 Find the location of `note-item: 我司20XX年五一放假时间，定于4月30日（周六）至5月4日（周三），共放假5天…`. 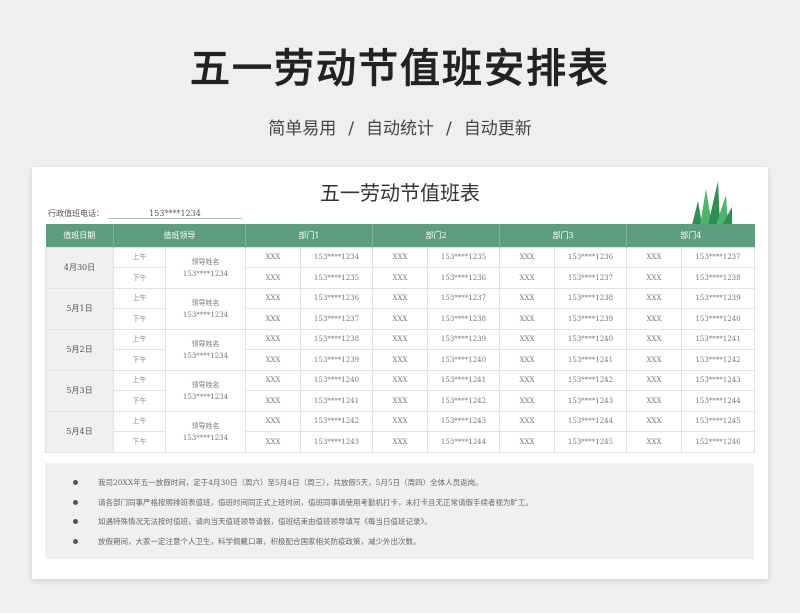

note-item: 我司20XX年五一放假时间，定于4月30日（周六）至5月4日（周三），共放假5天… is located at coordinates (413, 483).